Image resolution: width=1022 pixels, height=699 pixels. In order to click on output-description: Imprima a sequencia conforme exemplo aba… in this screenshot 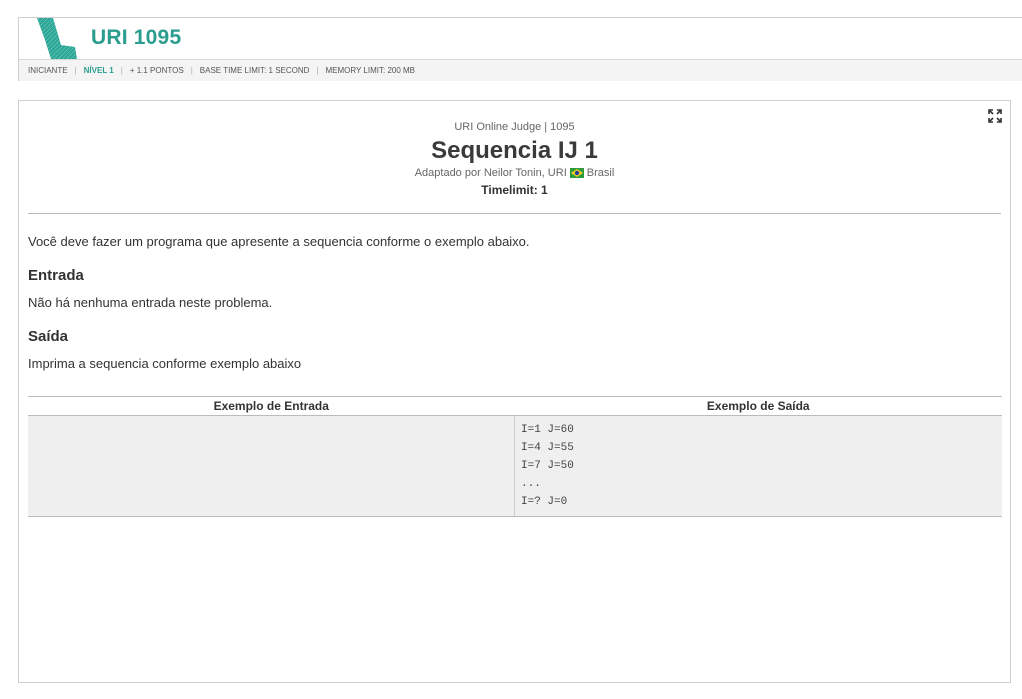, I will do `click(165, 363)`.